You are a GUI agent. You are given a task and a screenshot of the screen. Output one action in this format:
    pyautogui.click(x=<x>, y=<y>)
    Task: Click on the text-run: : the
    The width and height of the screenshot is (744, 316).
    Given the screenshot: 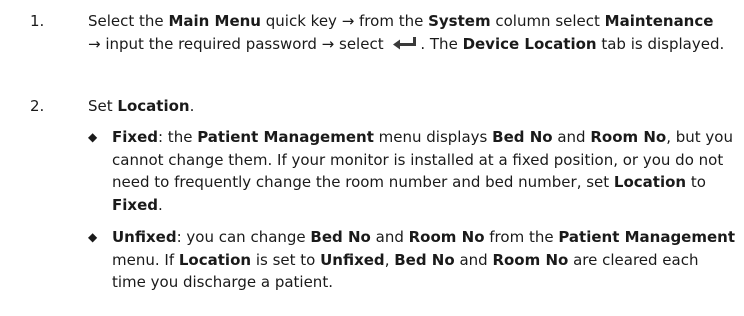 What is the action you would take?
    pyautogui.click(x=177, y=137)
    